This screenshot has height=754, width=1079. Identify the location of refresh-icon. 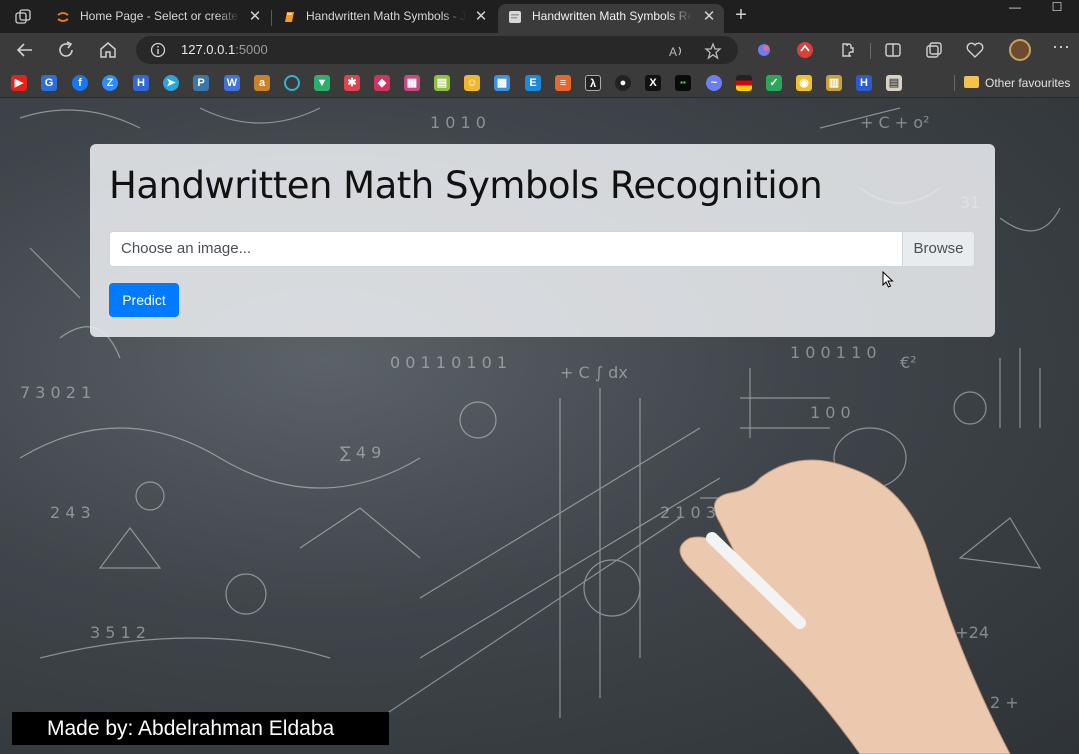
(66, 50).